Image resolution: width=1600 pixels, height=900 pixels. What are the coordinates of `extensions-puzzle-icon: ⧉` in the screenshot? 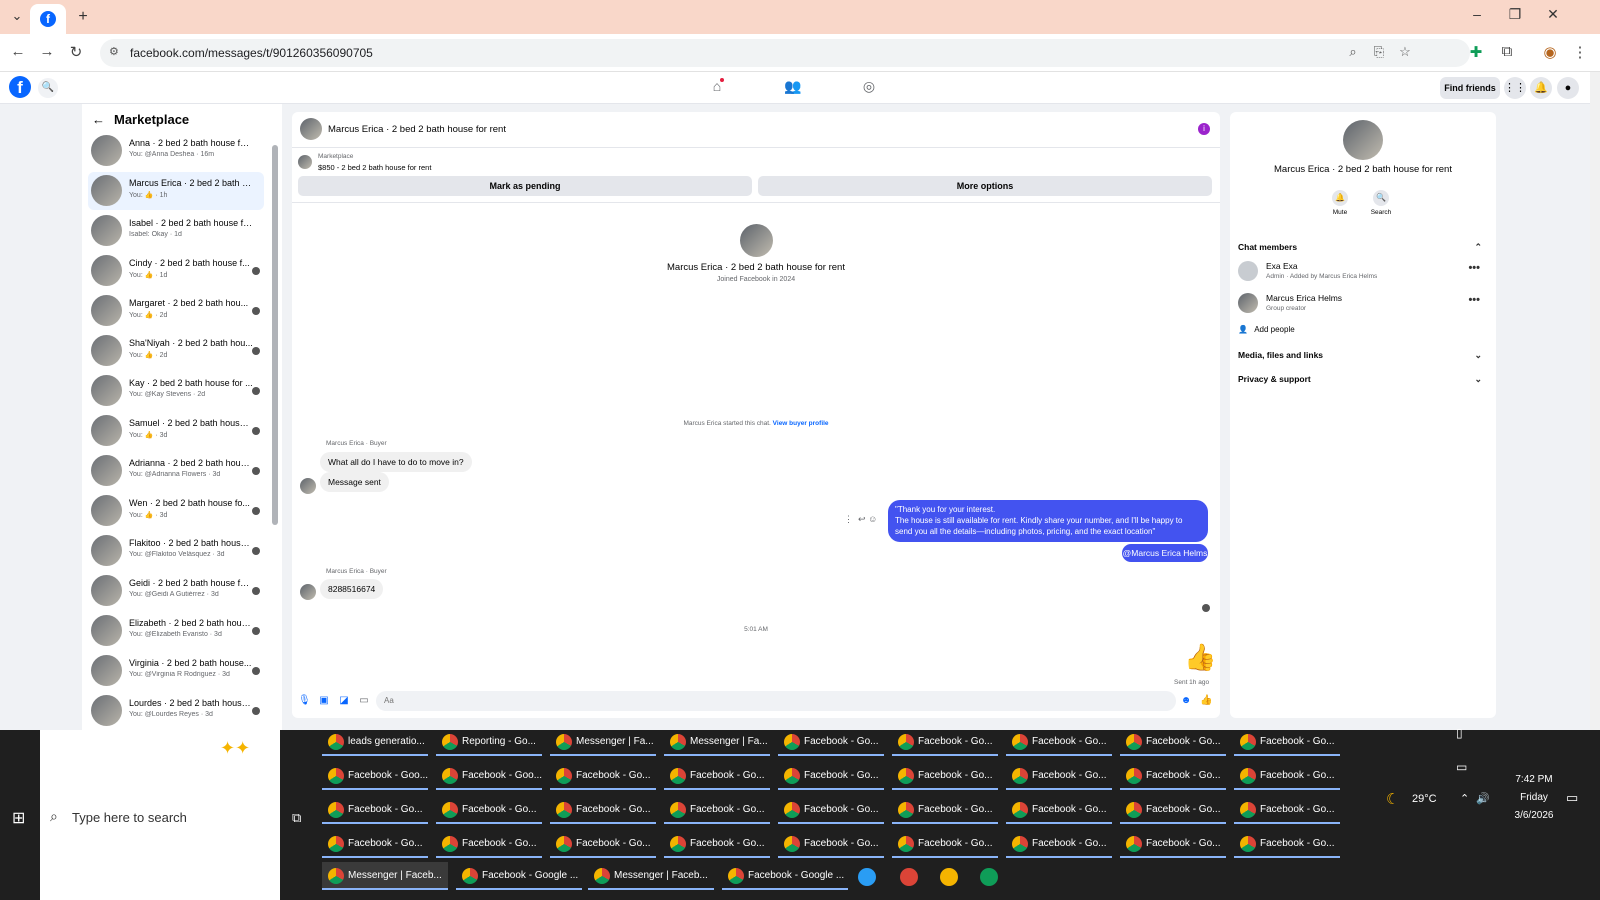 It's located at (1507, 53).